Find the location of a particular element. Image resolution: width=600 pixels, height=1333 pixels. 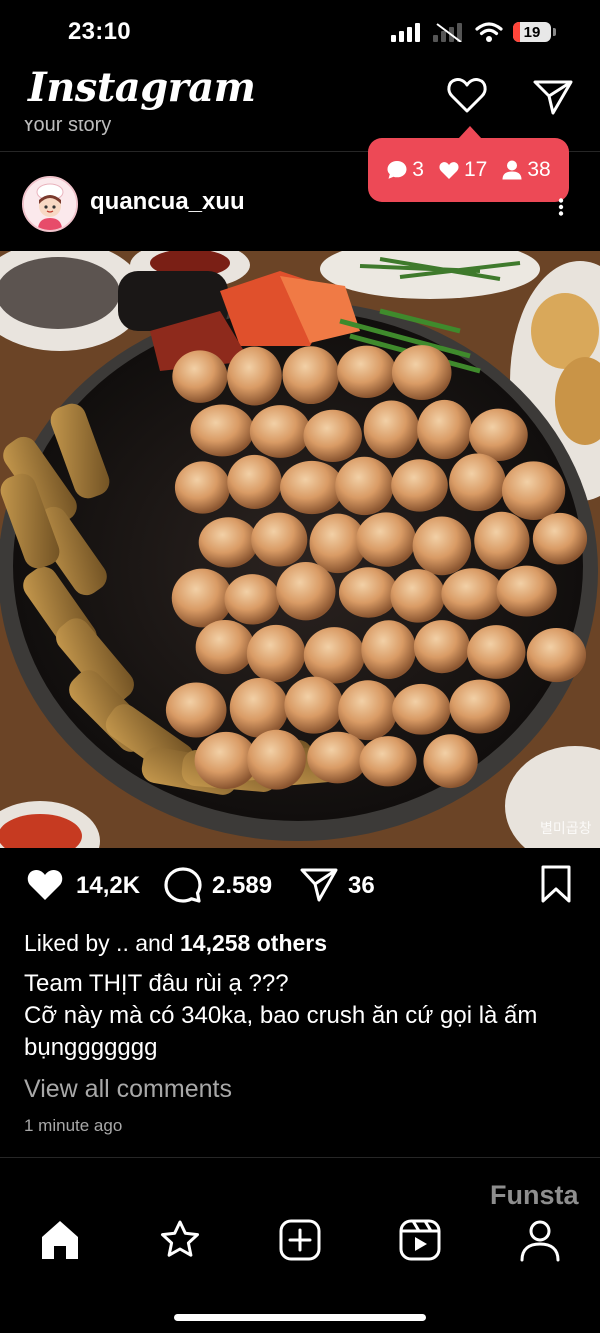

liked-by-text: Liked by .. and 14,258 others is located at coordinates (175, 943).